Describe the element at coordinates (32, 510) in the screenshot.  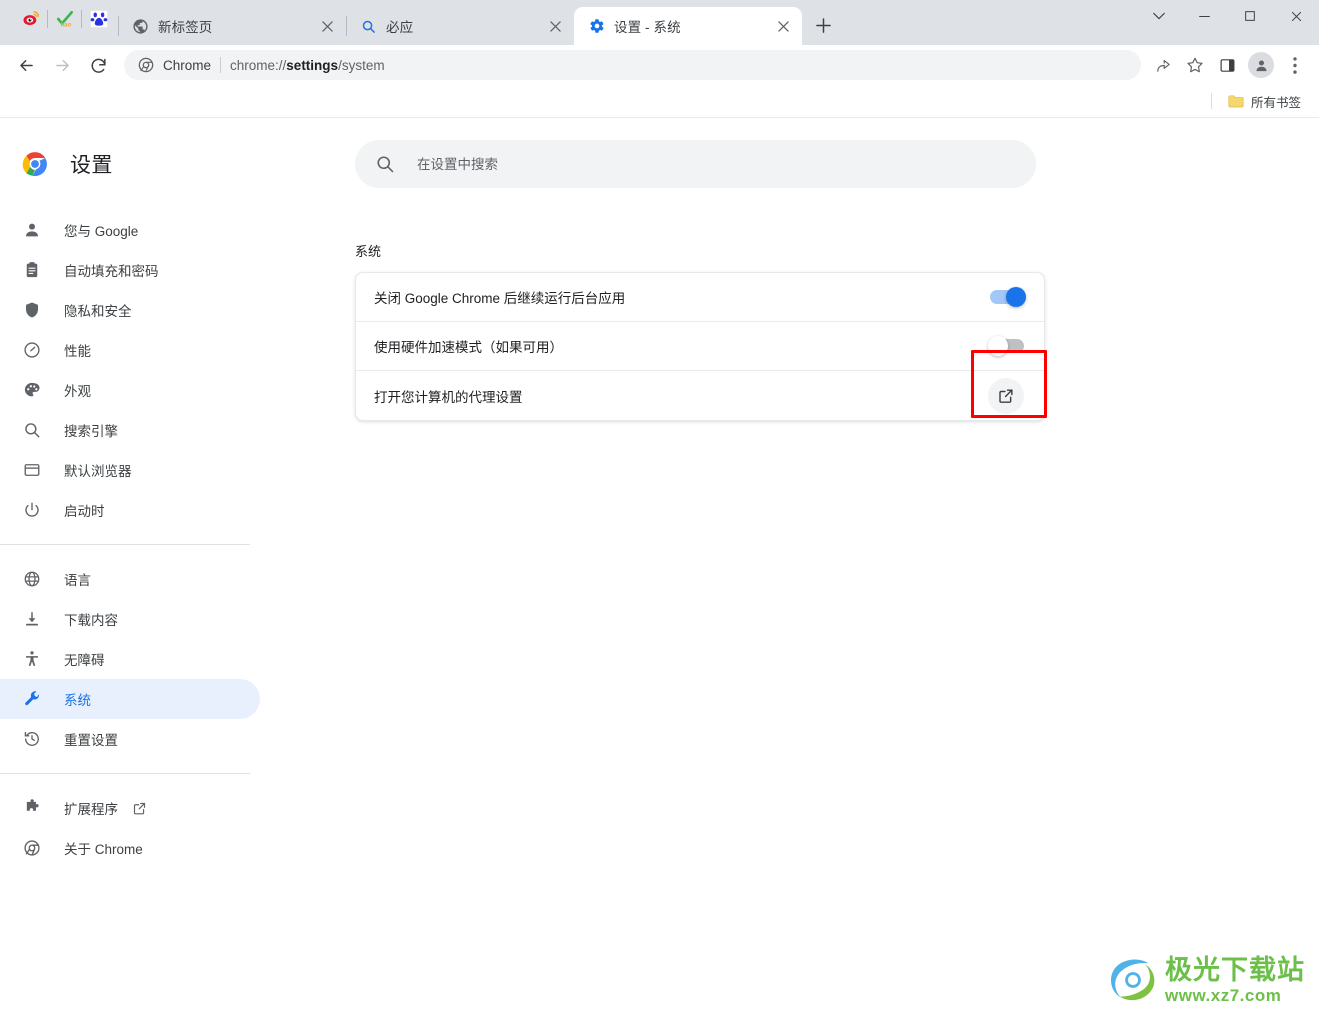
I see `power-icon` at that location.